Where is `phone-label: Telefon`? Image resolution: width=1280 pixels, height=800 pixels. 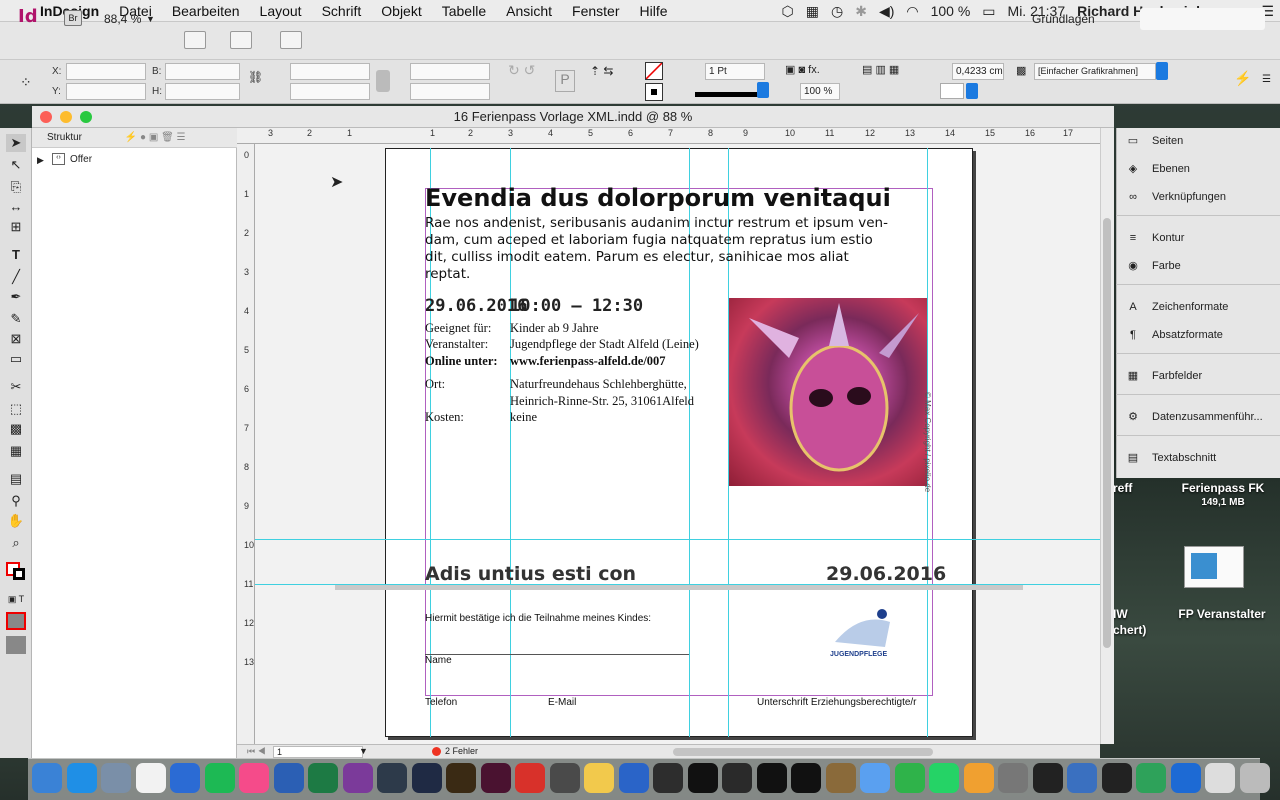
phone-label: Telefon is located at coordinates (441, 702).